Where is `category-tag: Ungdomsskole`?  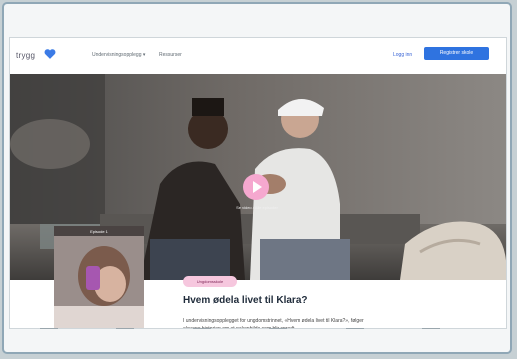
category-tag: Ungdomsskole is located at coordinates (210, 281).